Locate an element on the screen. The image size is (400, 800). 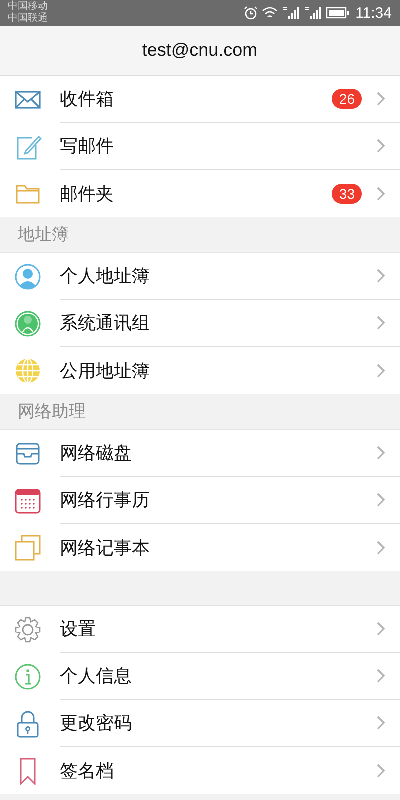
info-icon is located at coordinates (28, 676).